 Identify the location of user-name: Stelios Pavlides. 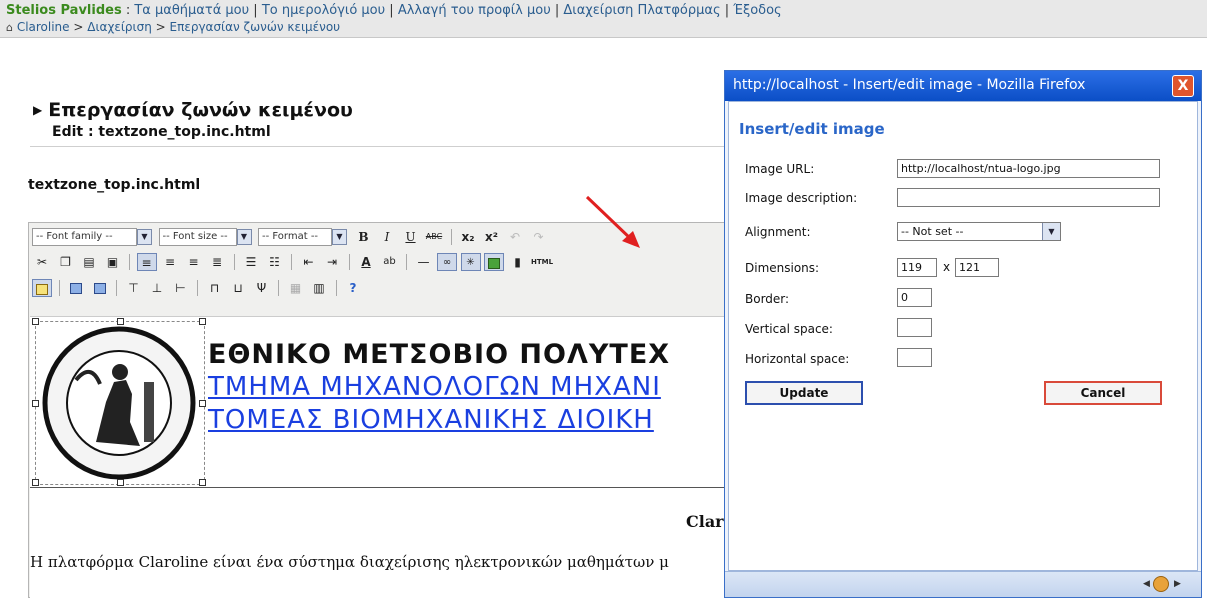
(64, 10).